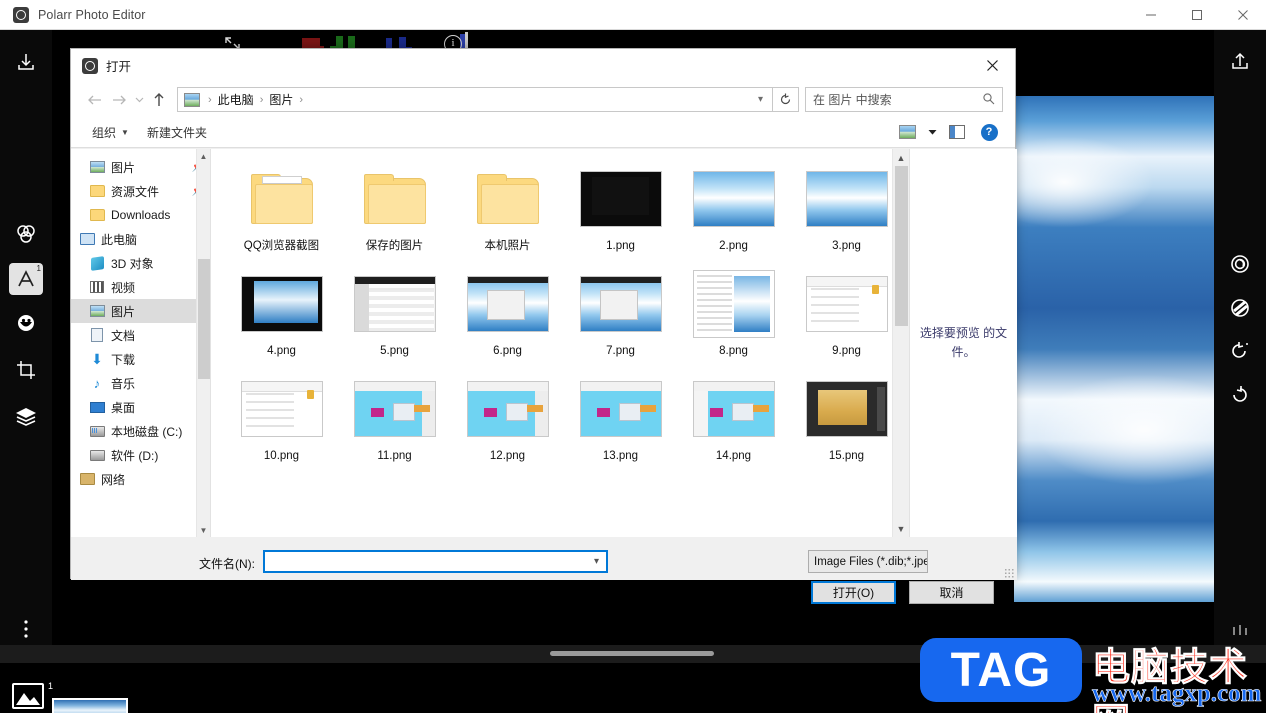 The height and width of the screenshot is (713, 1266). I want to click on address-bar: › 此电脑 › 图片 › ▾, so click(475, 99).